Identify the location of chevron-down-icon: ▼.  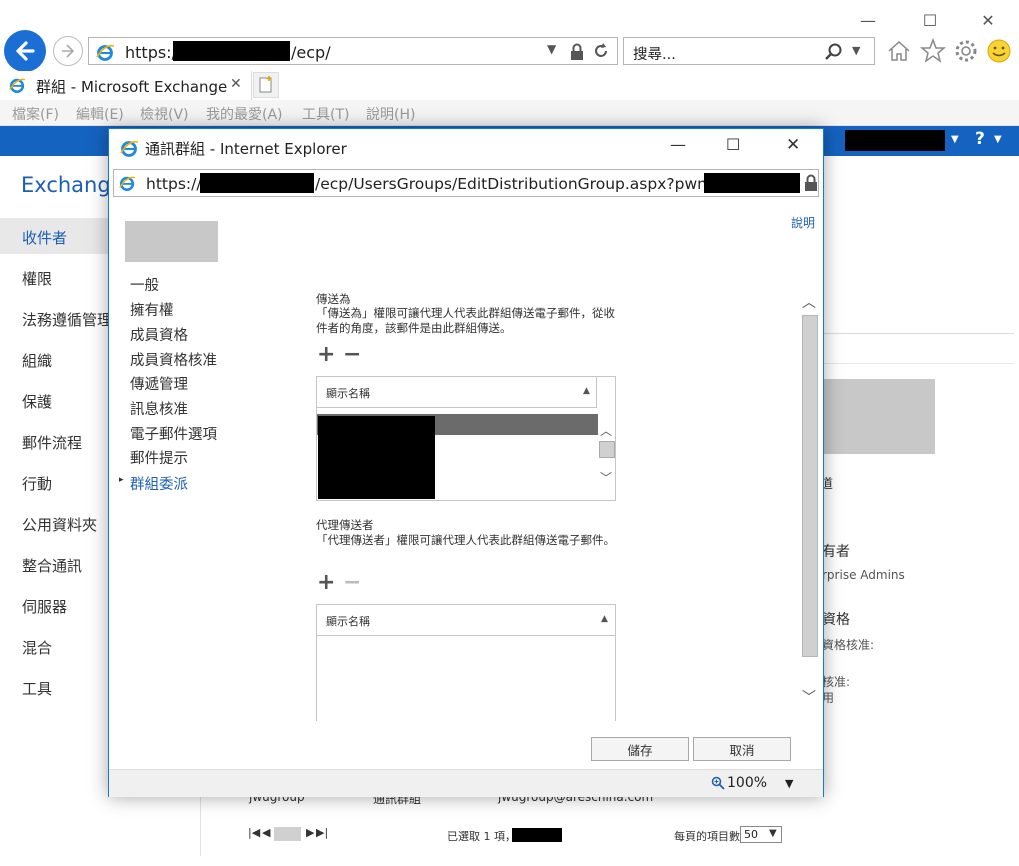
(551, 49).